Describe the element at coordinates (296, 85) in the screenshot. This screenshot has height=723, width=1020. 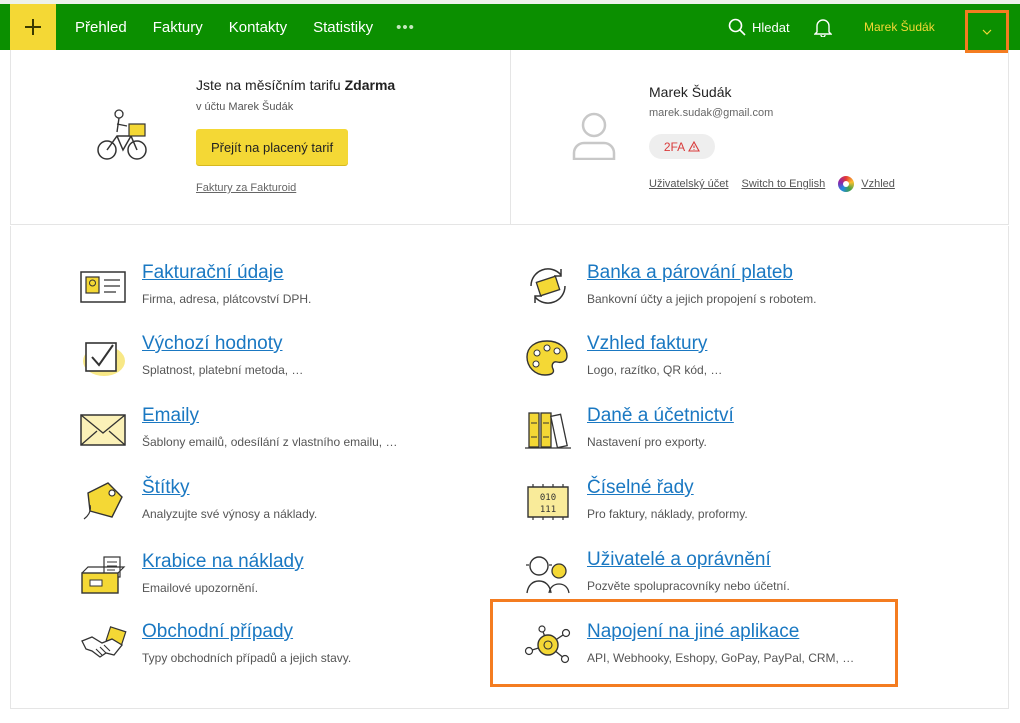
I see `tariff-text: Jste na měsíčním tarifu Zdarma` at that location.